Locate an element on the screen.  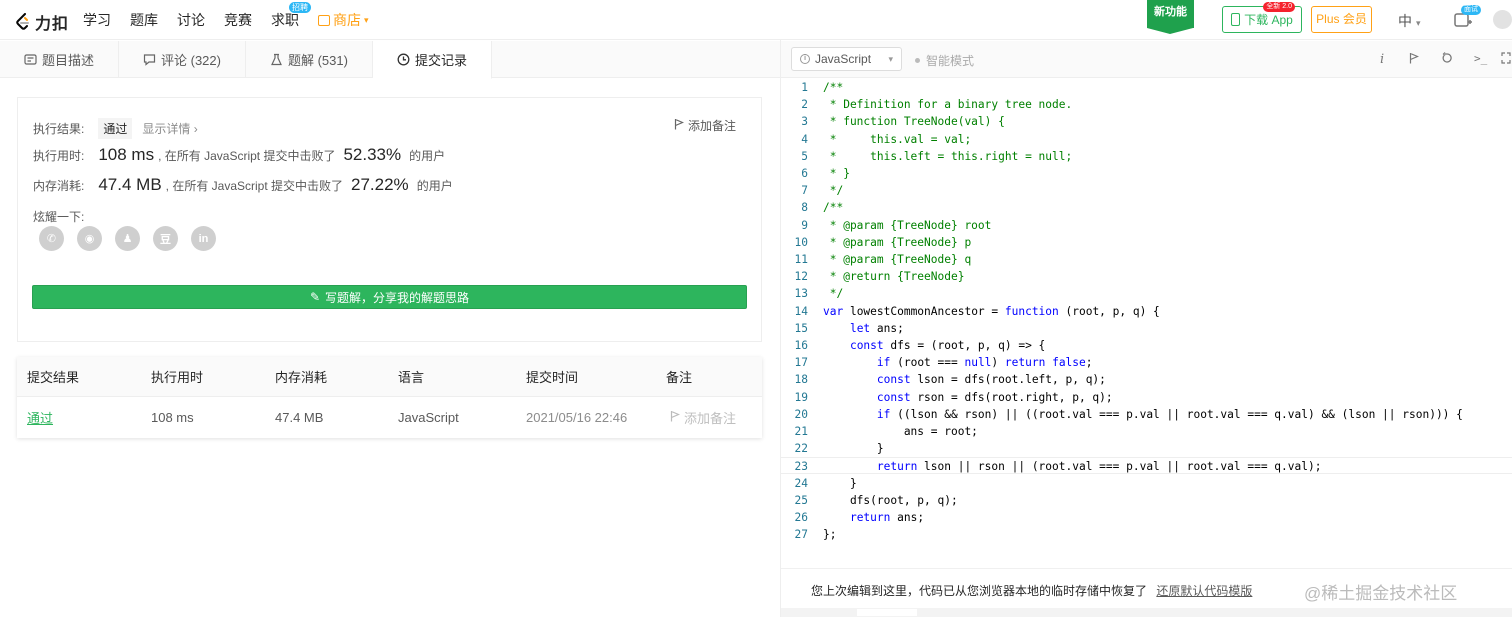
show-detail-link: 显示详情 › is located at coordinates (169, 128).